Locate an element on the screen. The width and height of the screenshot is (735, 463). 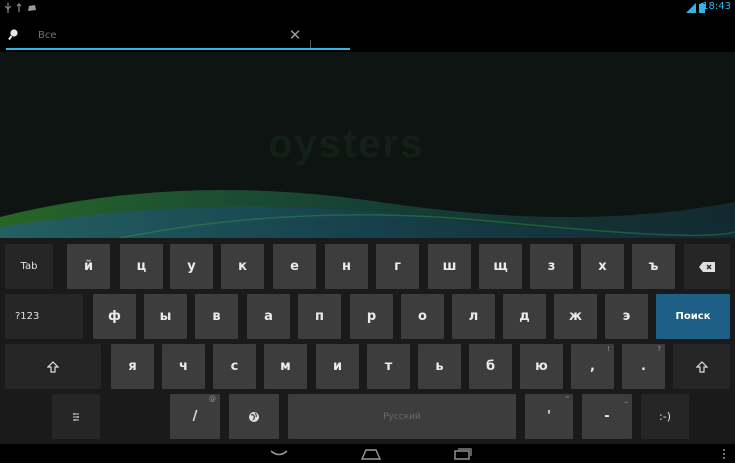
key-label: ъ is located at coordinates (653, 266).